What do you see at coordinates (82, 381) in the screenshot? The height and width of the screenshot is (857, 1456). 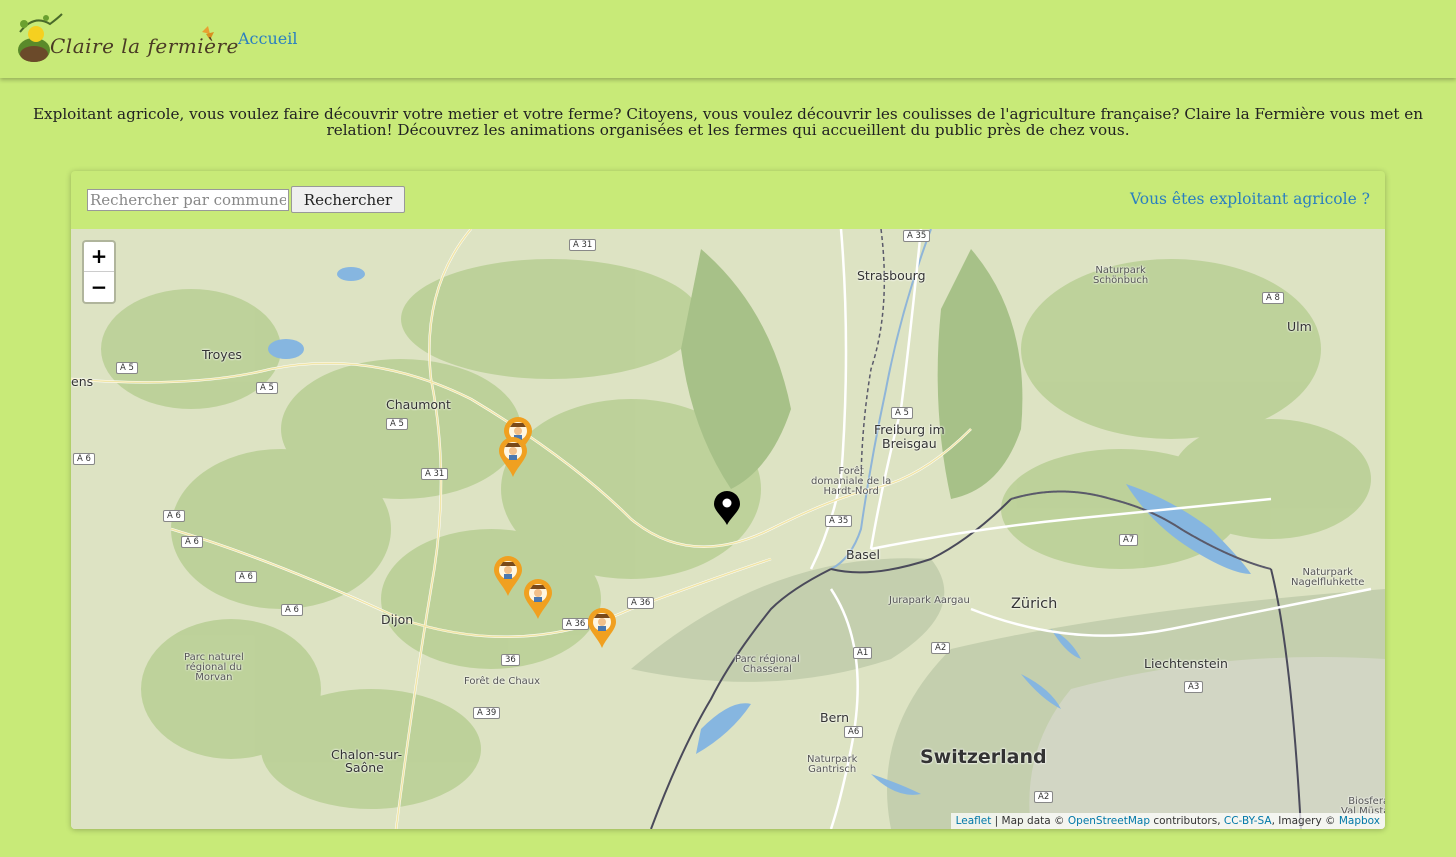 I see `place-ens: ens` at bounding box center [82, 381].